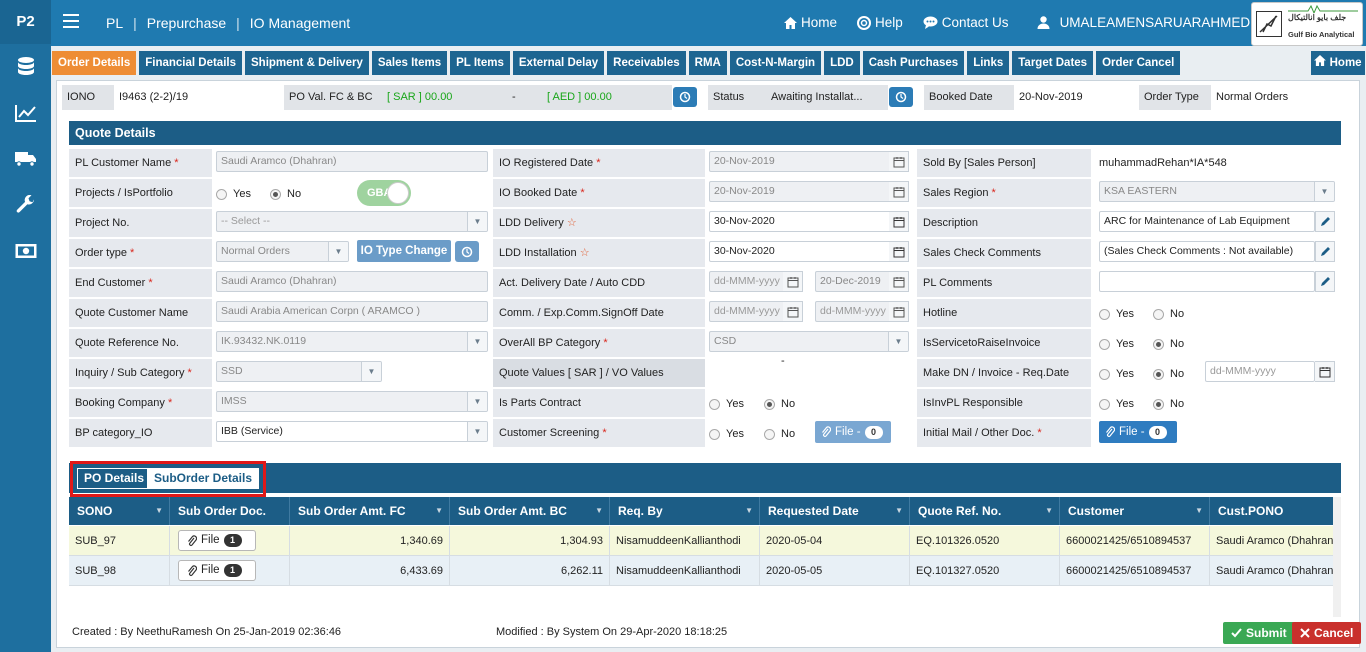 This screenshot has height=652, width=1366. I want to click on tab-order-cancel: Order Cancel, so click(1138, 63).